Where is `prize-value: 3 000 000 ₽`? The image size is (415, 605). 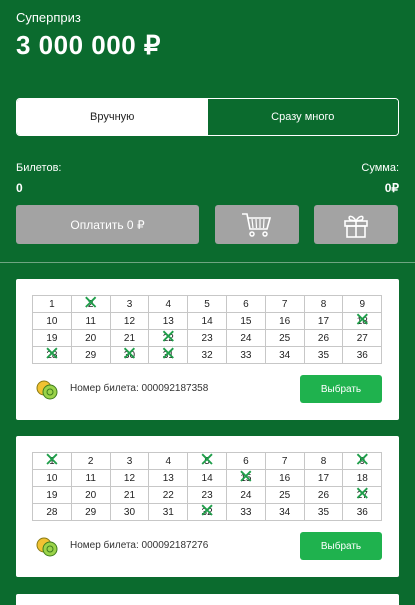
prize-value: 3 000 000 ₽ is located at coordinates (88, 45).